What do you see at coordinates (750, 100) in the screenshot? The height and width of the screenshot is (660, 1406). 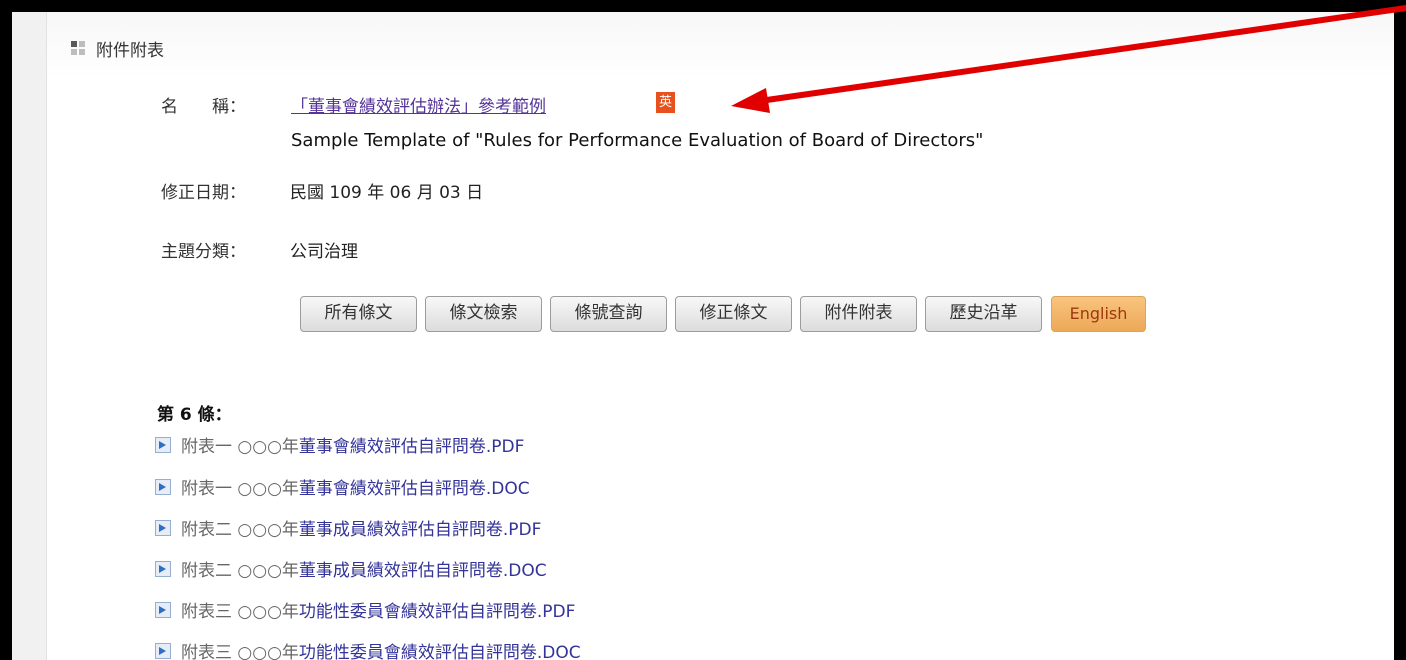 I see `annotation-arrow-head` at bounding box center [750, 100].